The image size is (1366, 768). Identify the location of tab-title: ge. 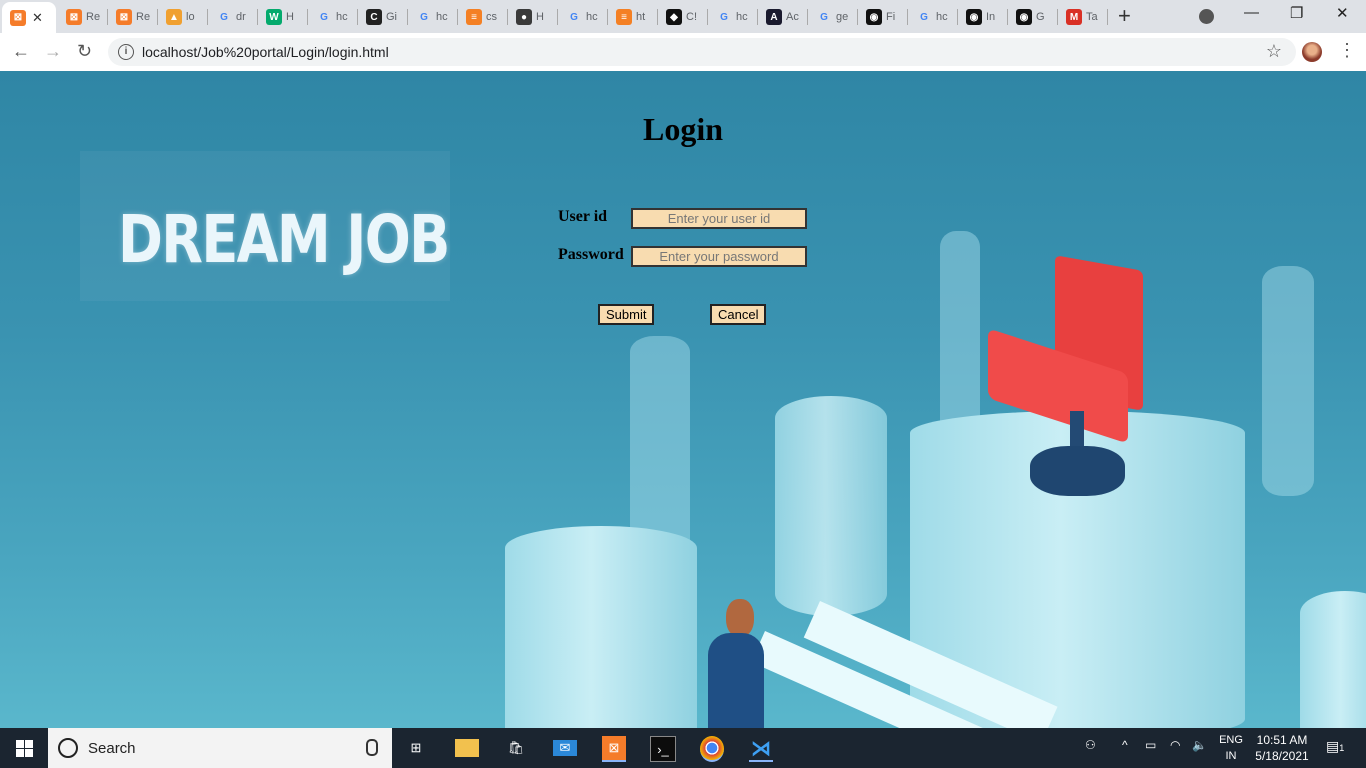
(842, 17).